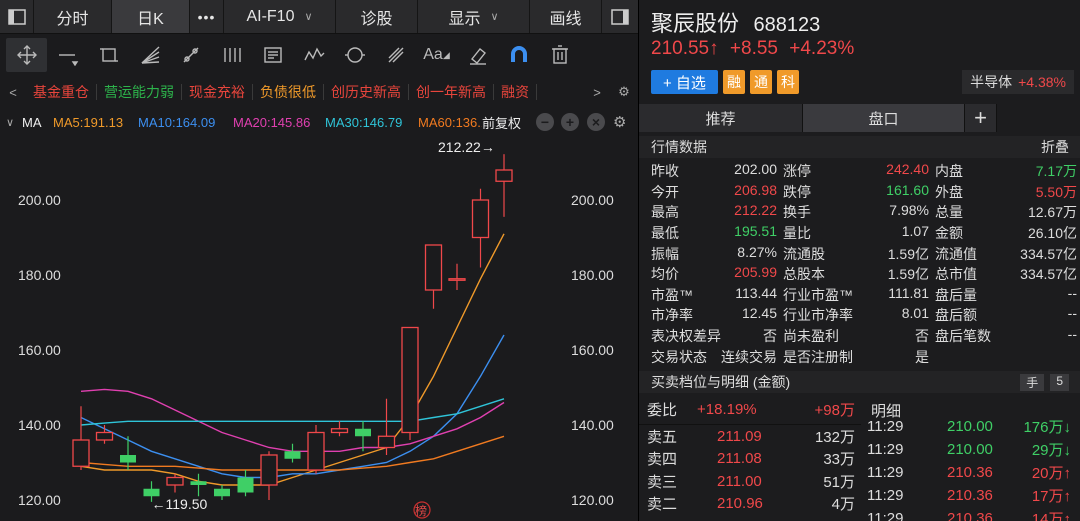 This screenshot has height=521, width=1080. Describe the element at coordinates (739, 481) in the screenshot. I see `ask-price: 211.00` at that location.